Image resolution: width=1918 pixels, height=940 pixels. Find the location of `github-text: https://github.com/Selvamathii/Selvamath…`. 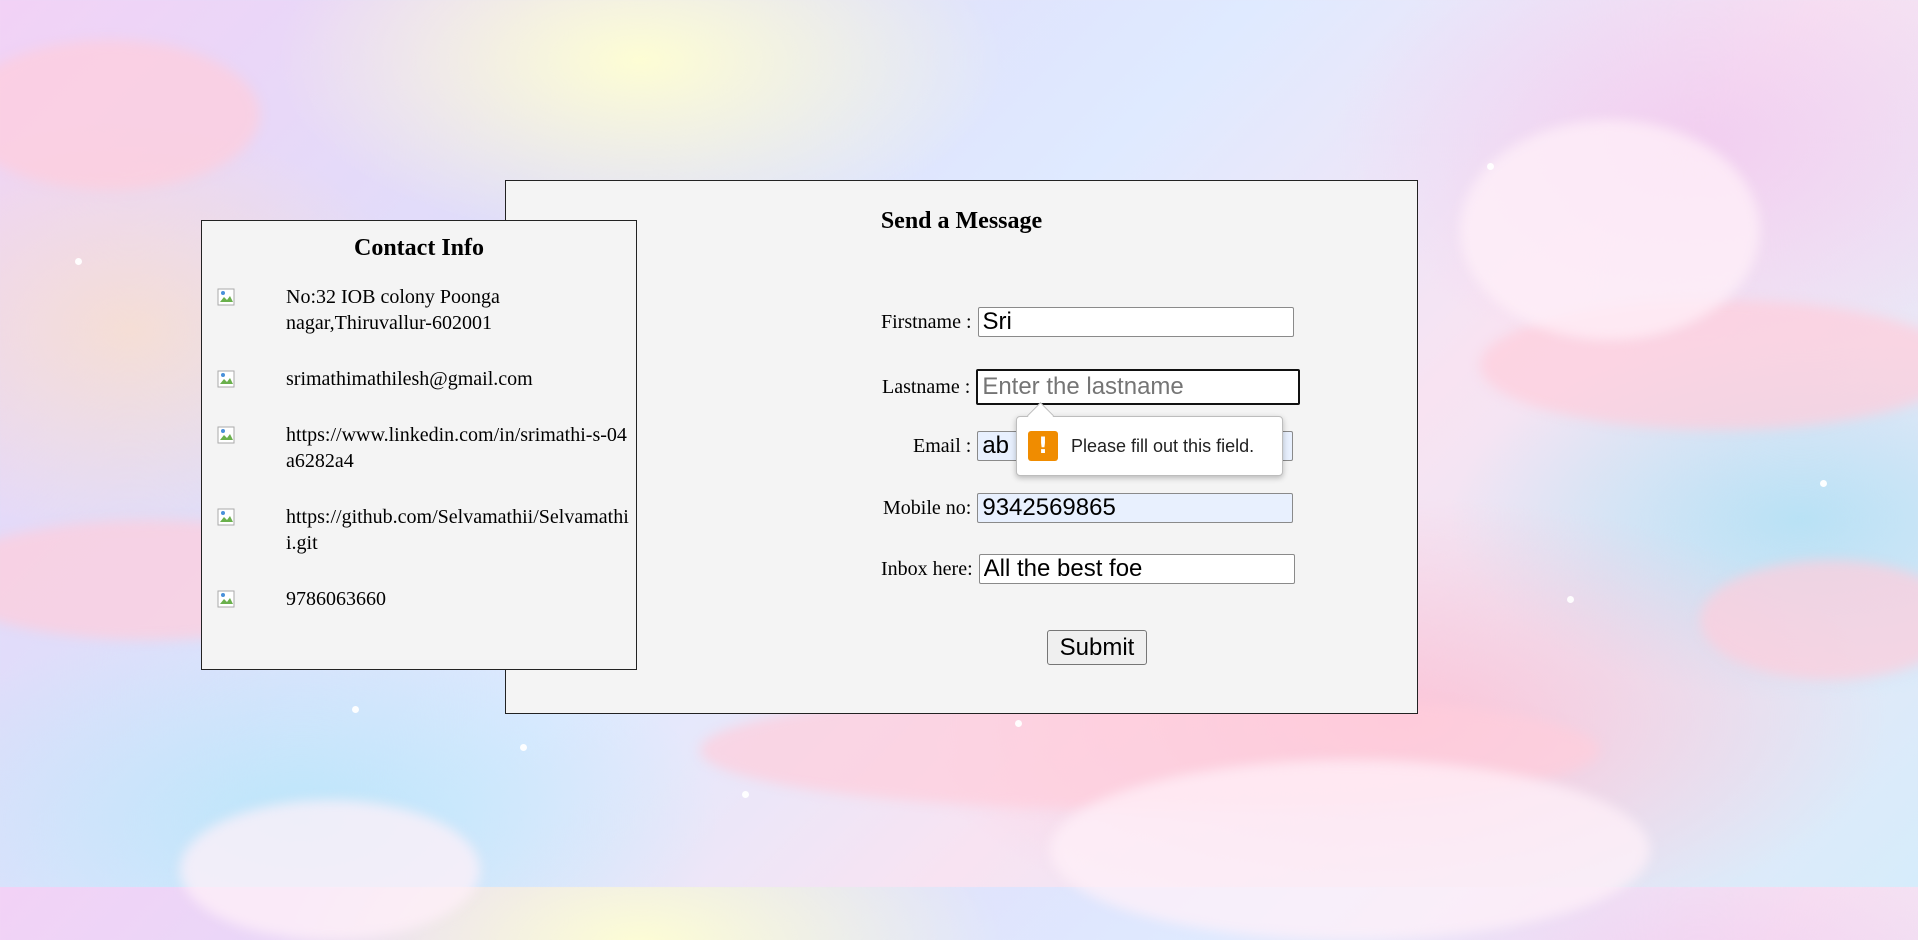

github-text: https://github.com/Selvamathii/Selvamath… is located at coordinates (457, 530).